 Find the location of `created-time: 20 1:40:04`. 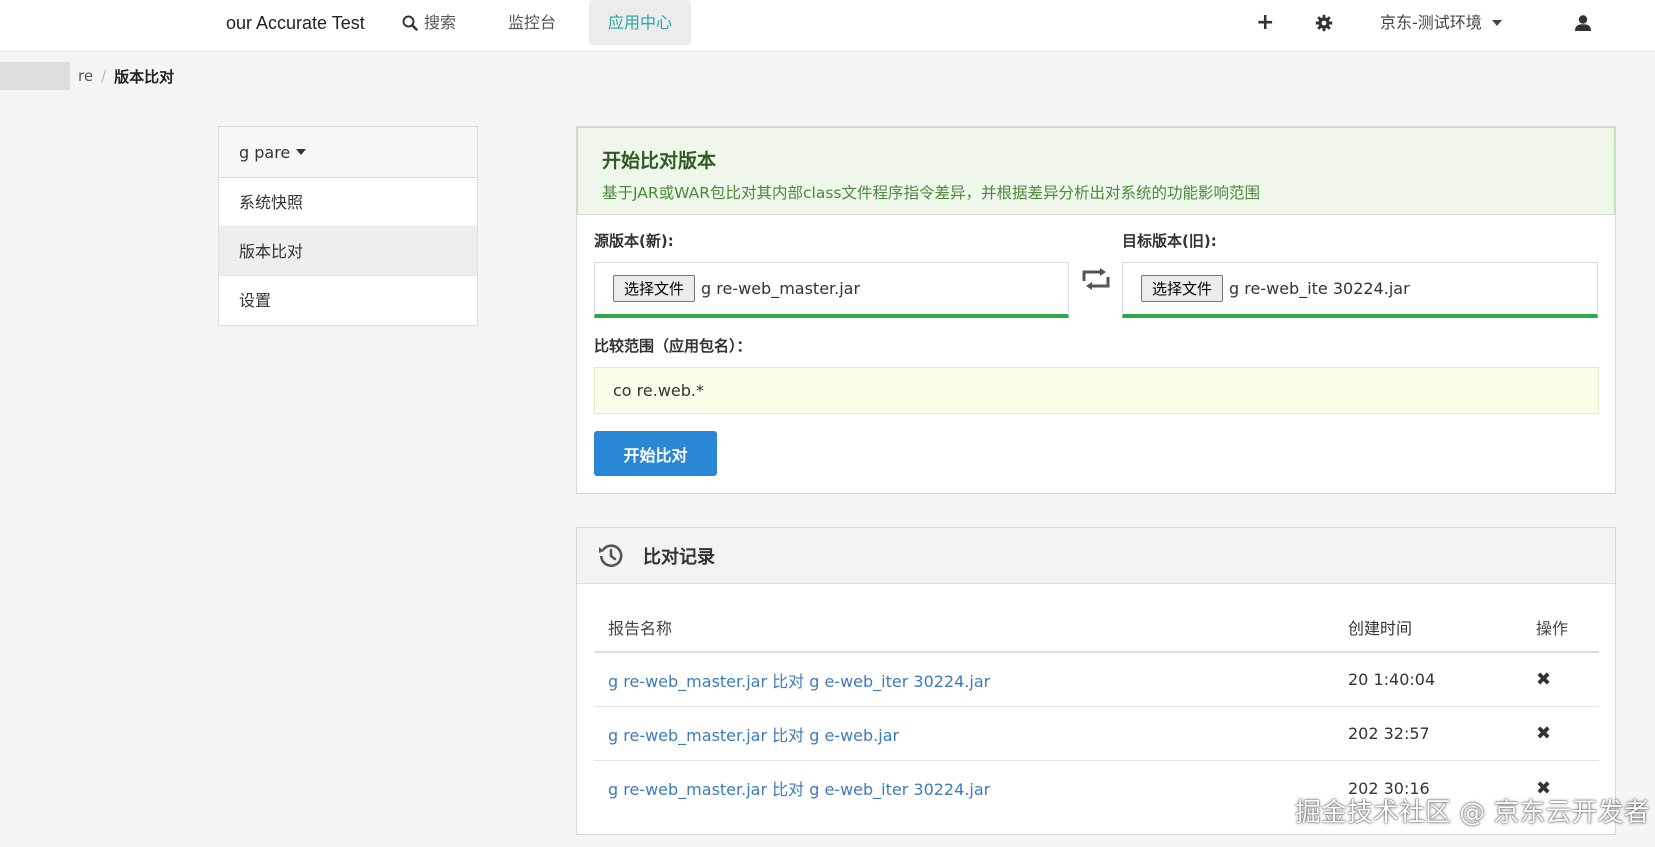

created-time: 20 1:40:04 is located at coordinates (1392, 679).